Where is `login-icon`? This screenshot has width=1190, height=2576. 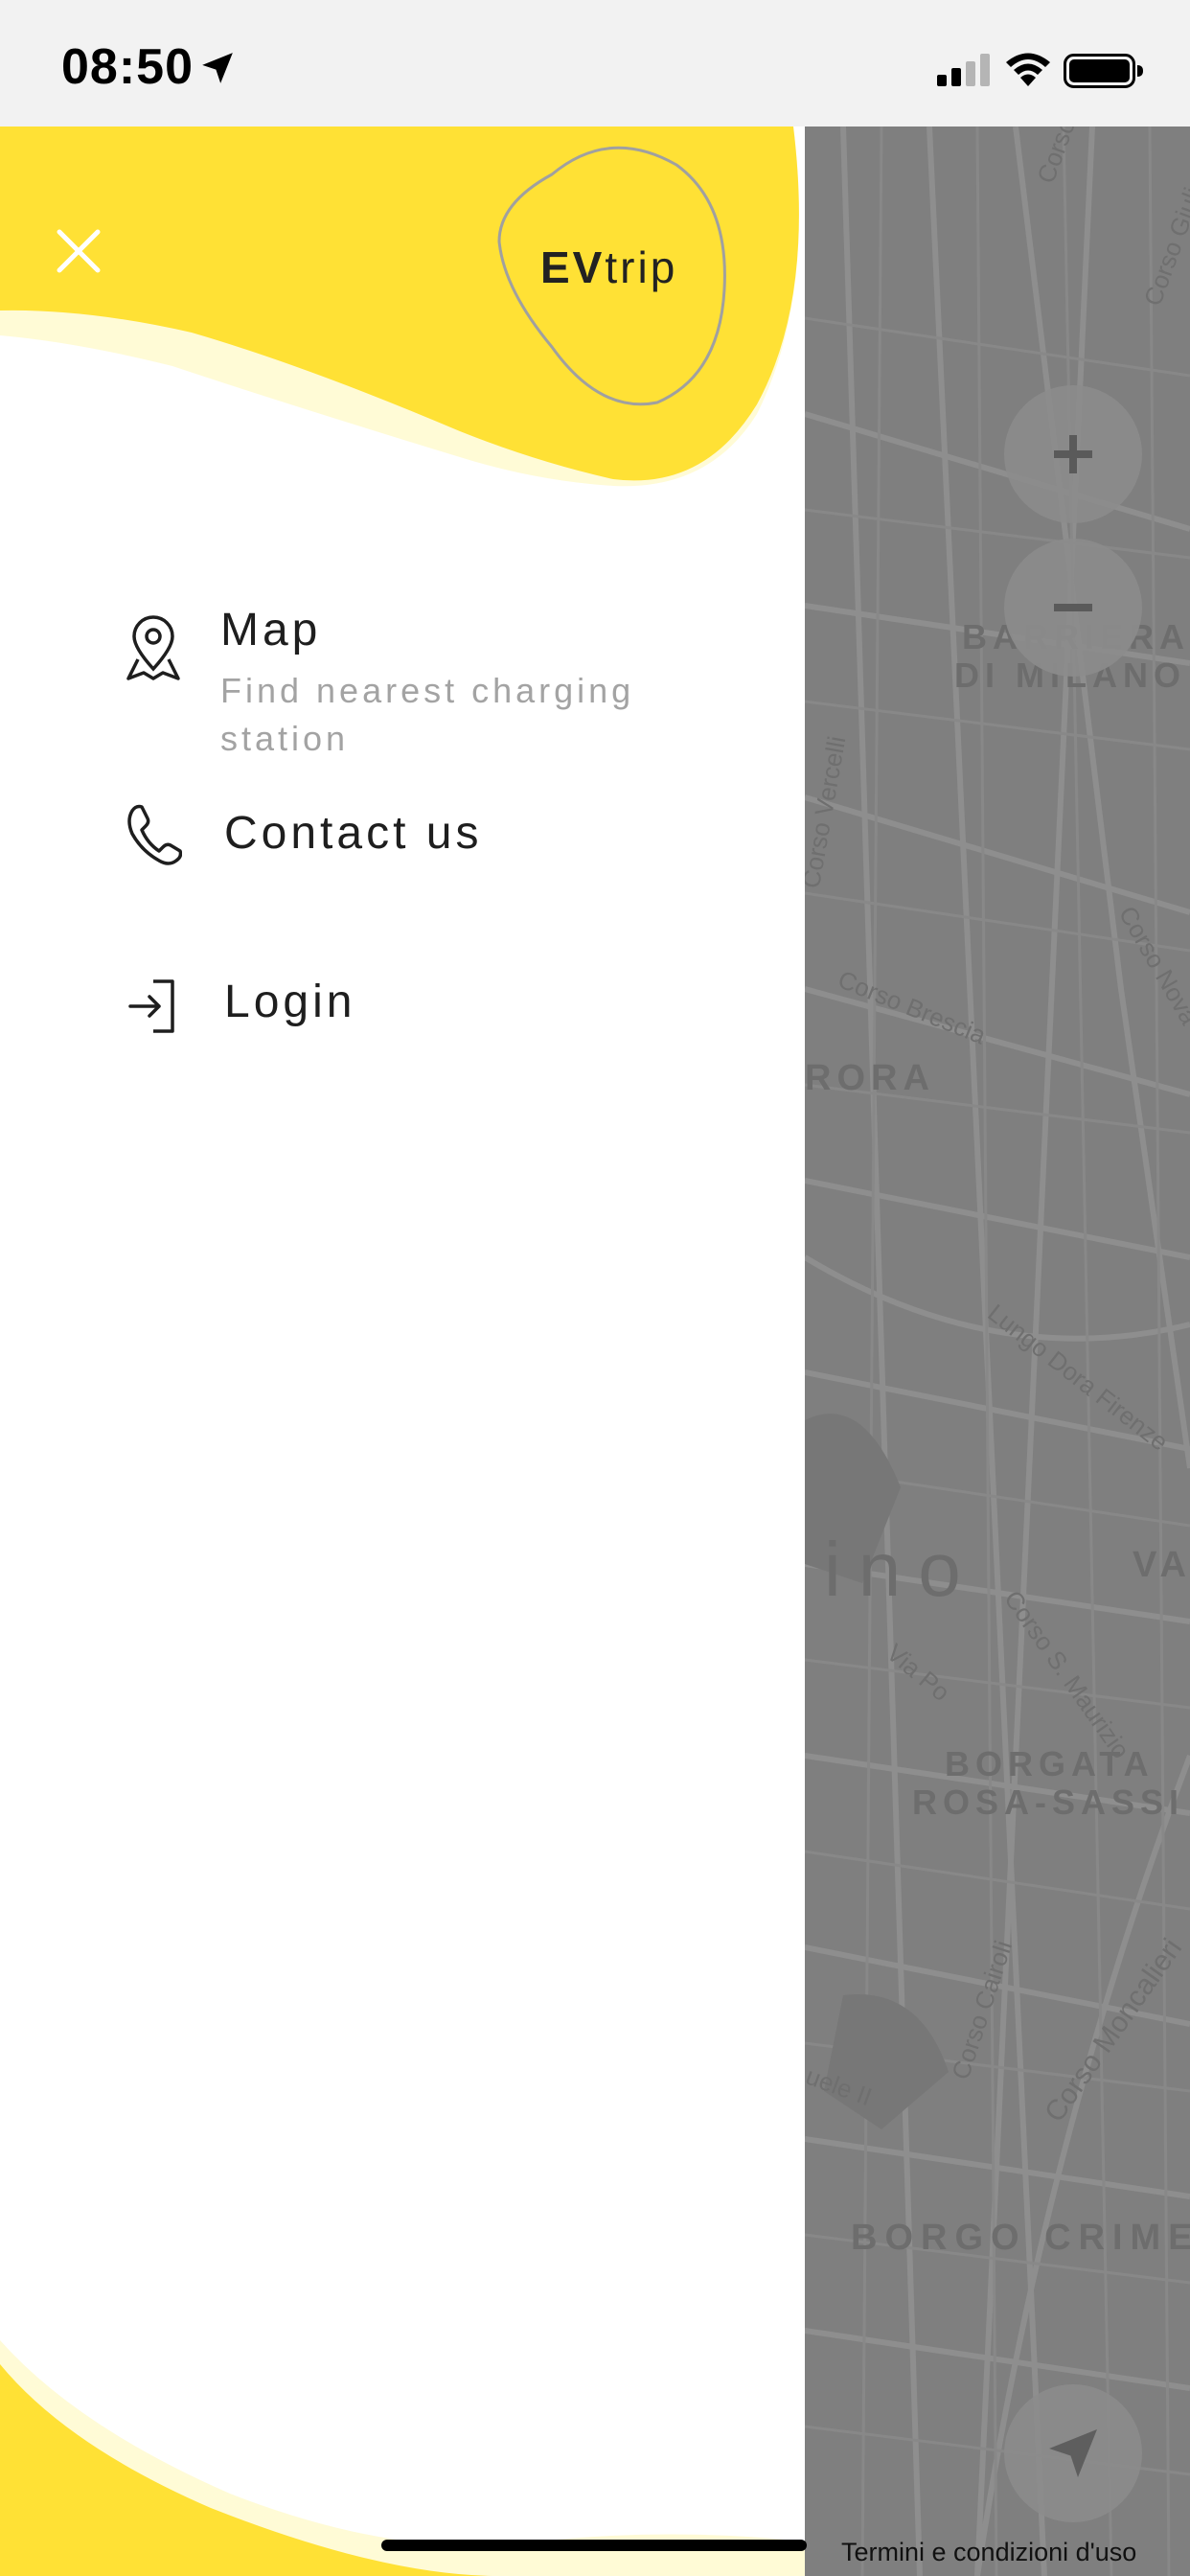
login-icon is located at coordinates (151, 1006).